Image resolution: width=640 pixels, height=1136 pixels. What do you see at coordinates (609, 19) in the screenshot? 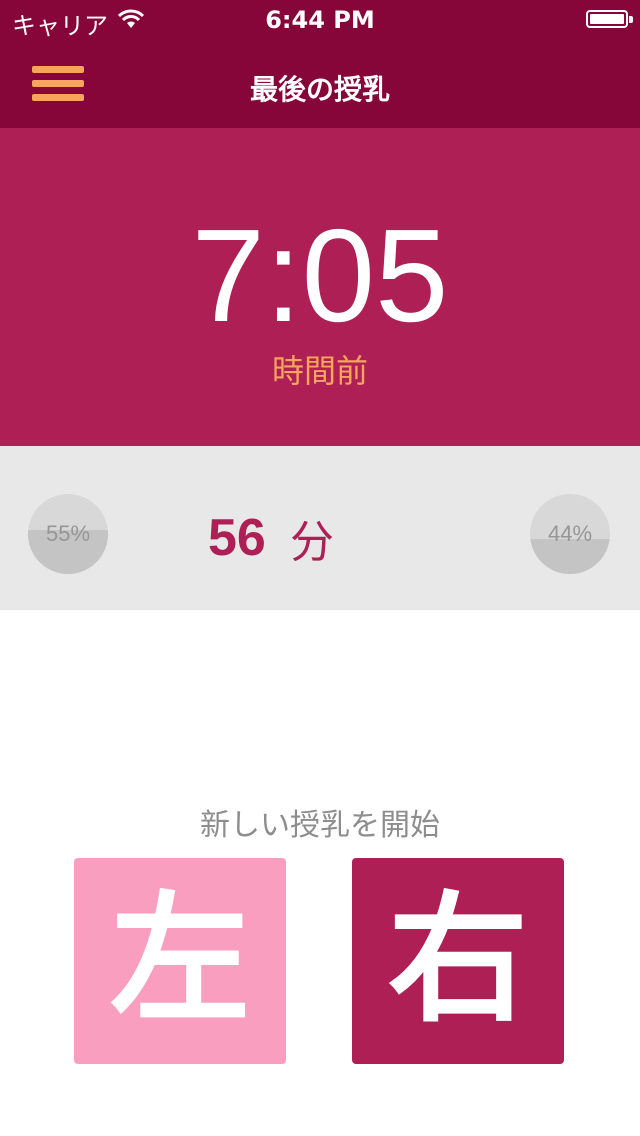
I see `battery-icon` at bounding box center [609, 19].